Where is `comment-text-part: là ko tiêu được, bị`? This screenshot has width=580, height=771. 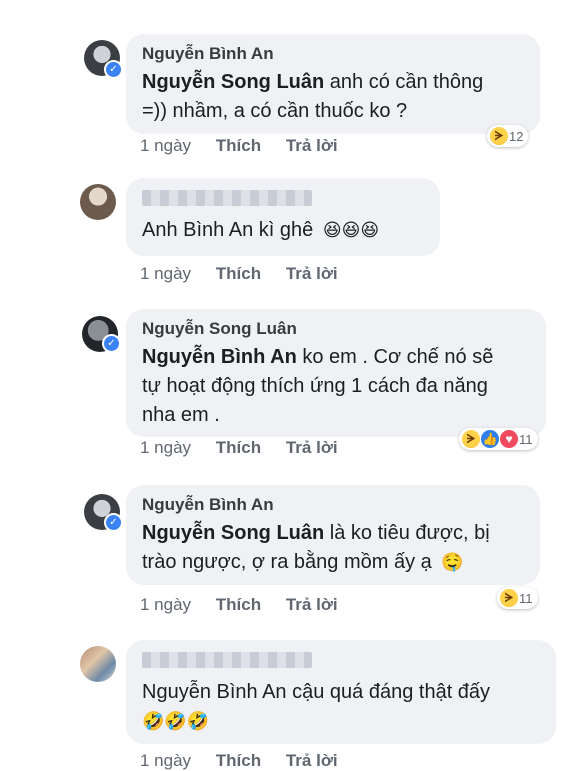 comment-text-part: là ko tiêu được, bị is located at coordinates (407, 533).